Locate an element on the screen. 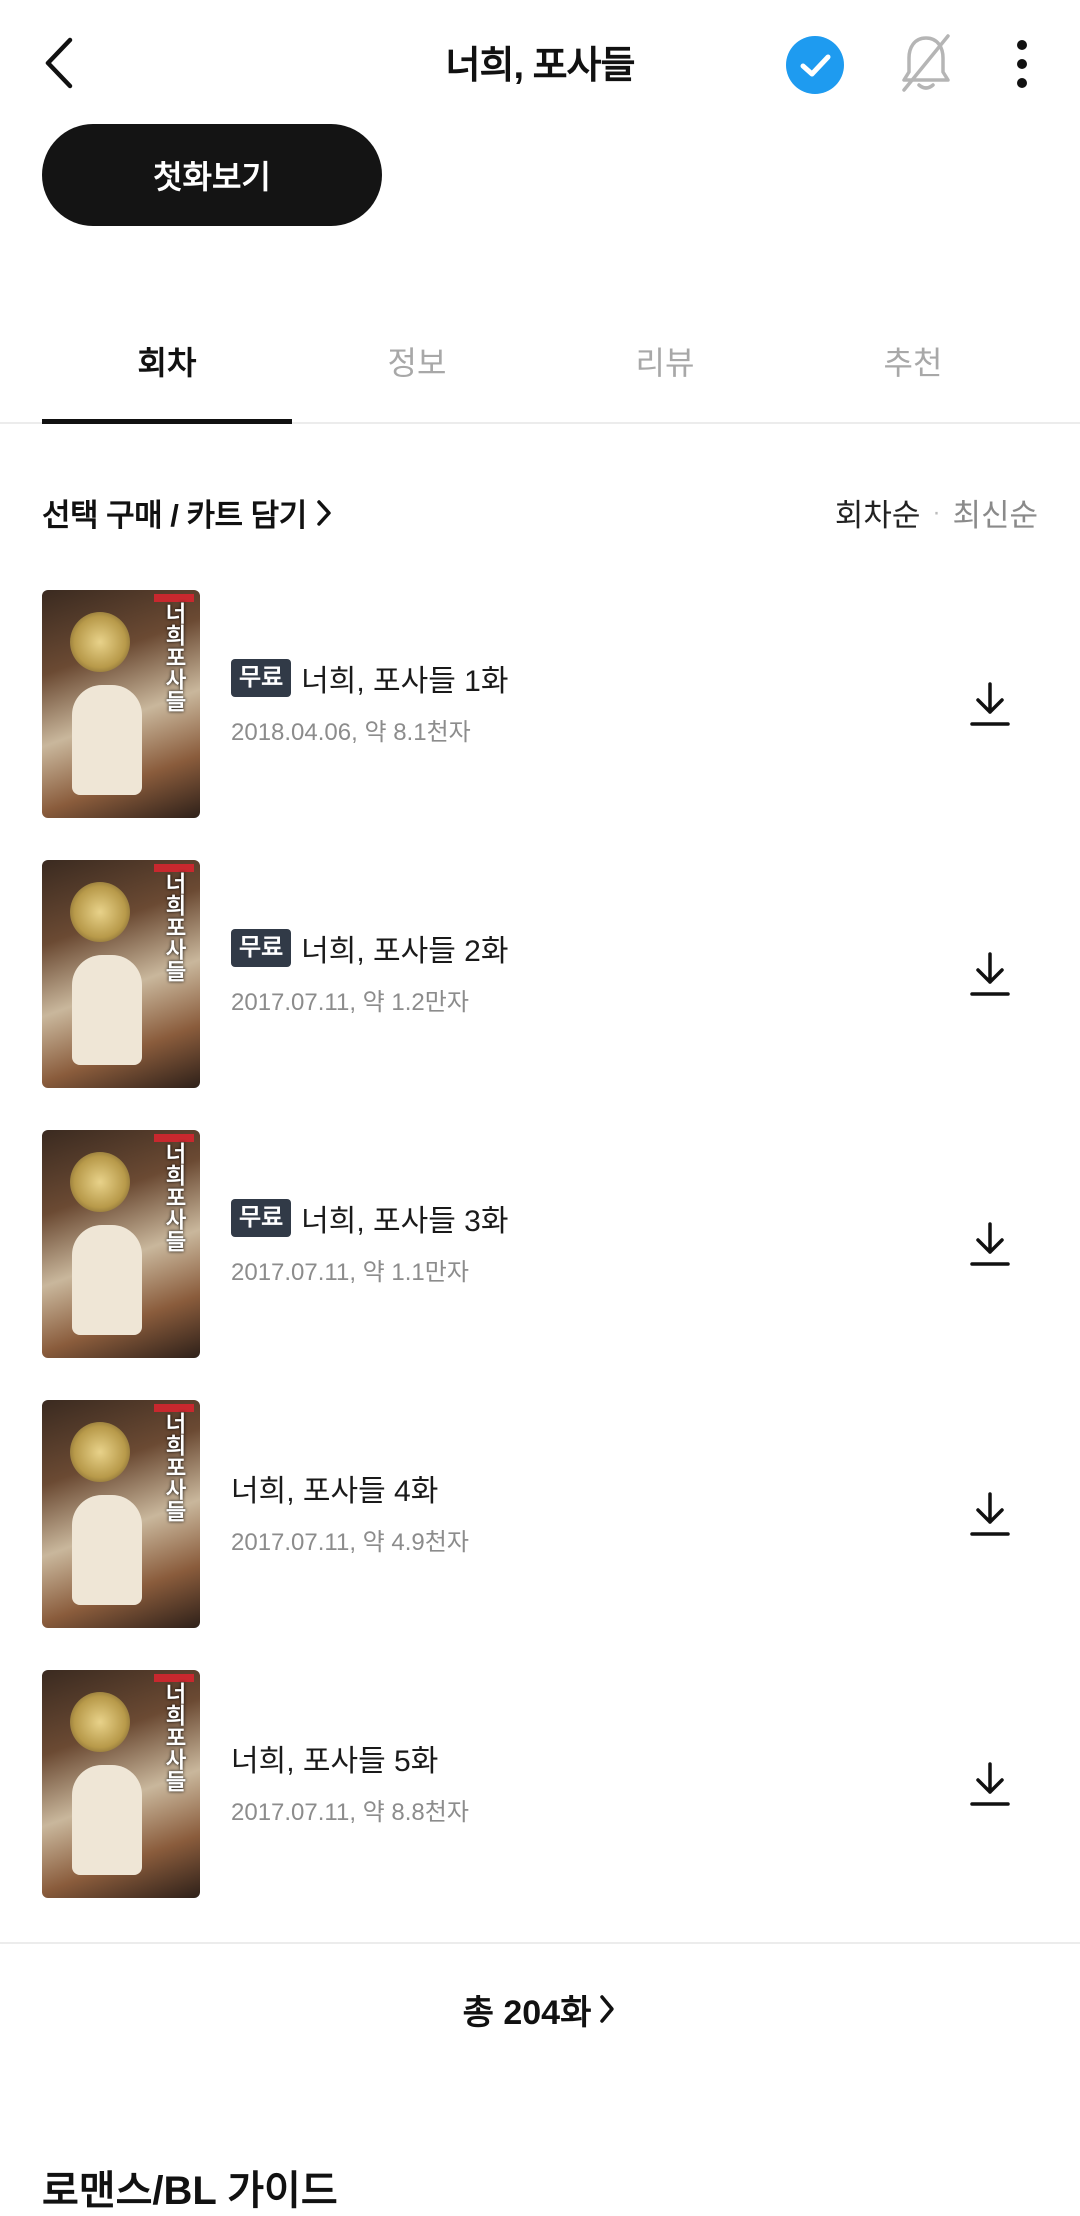 Image resolution: width=1080 pixels, height=2216 pixels. episode-row: 너희포사들 무료 너희, 포사들 2화 2017.07.11, 약 1.2만자 is located at coordinates (540, 995).